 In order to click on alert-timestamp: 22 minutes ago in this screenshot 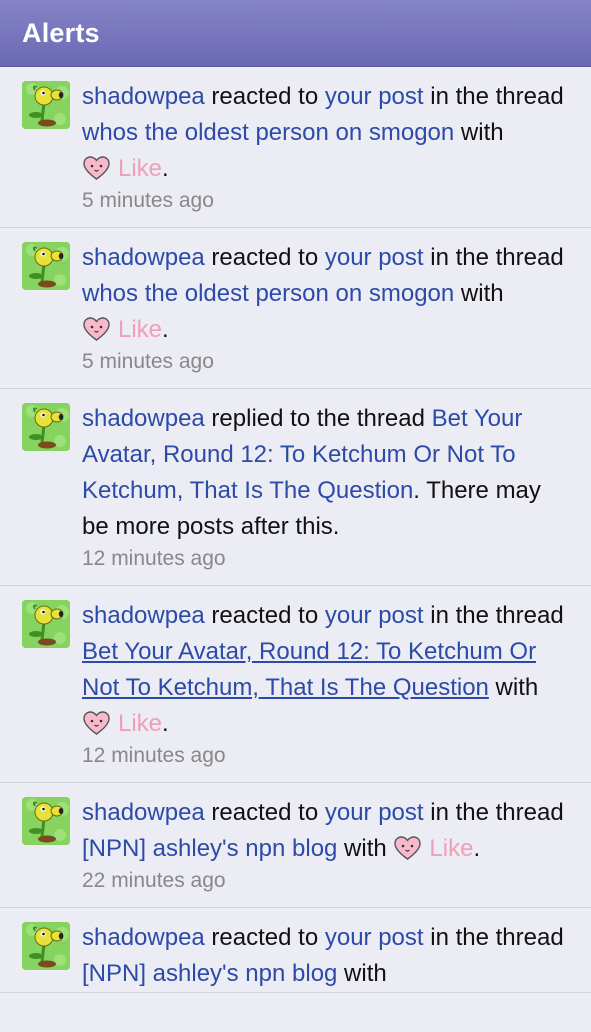, I will do `click(154, 880)`.